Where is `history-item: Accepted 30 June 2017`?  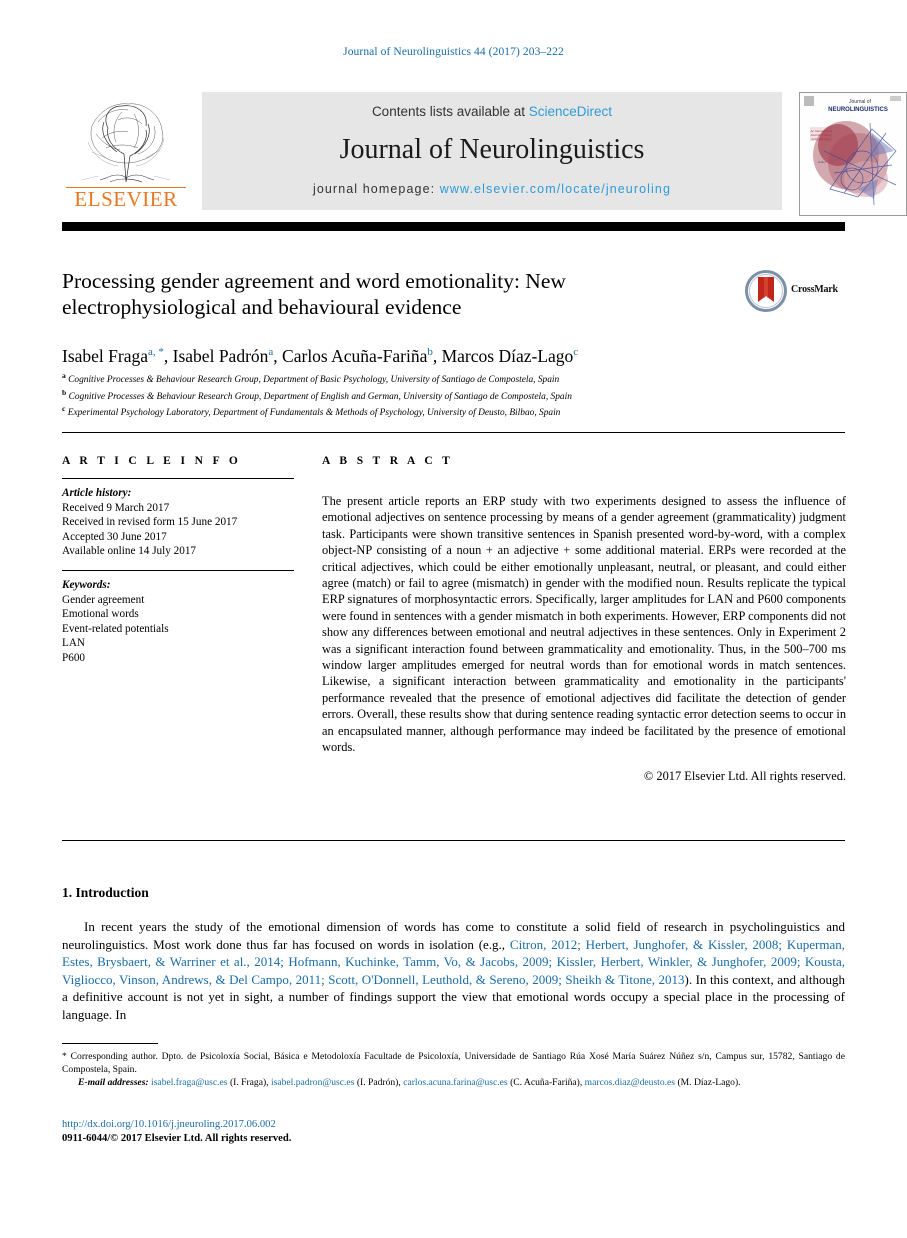 history-item: Accepted 30 June 2017 is located at coordinates (114, 536).